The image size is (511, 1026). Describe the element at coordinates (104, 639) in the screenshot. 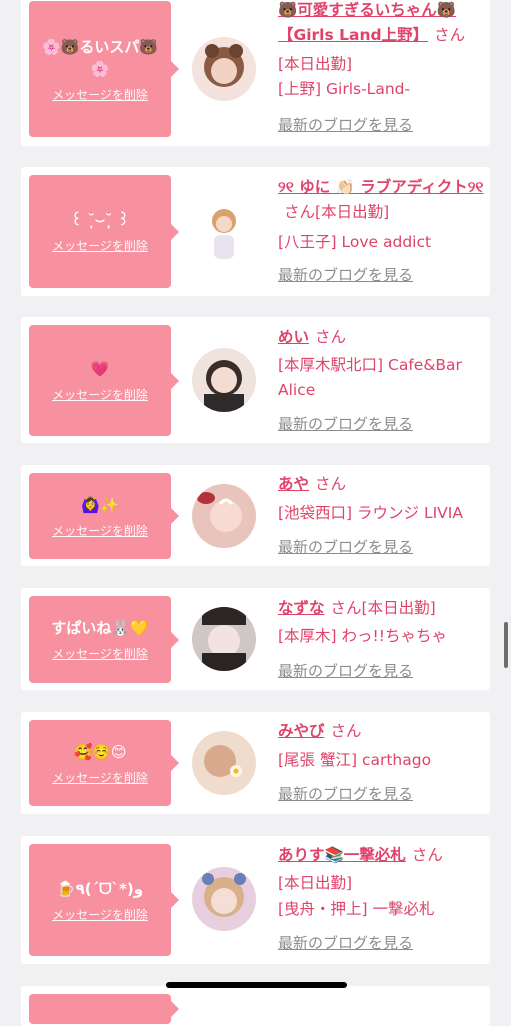

I see `message-bubble: すぱいね🐰💛 メッセージを削除` at that location.